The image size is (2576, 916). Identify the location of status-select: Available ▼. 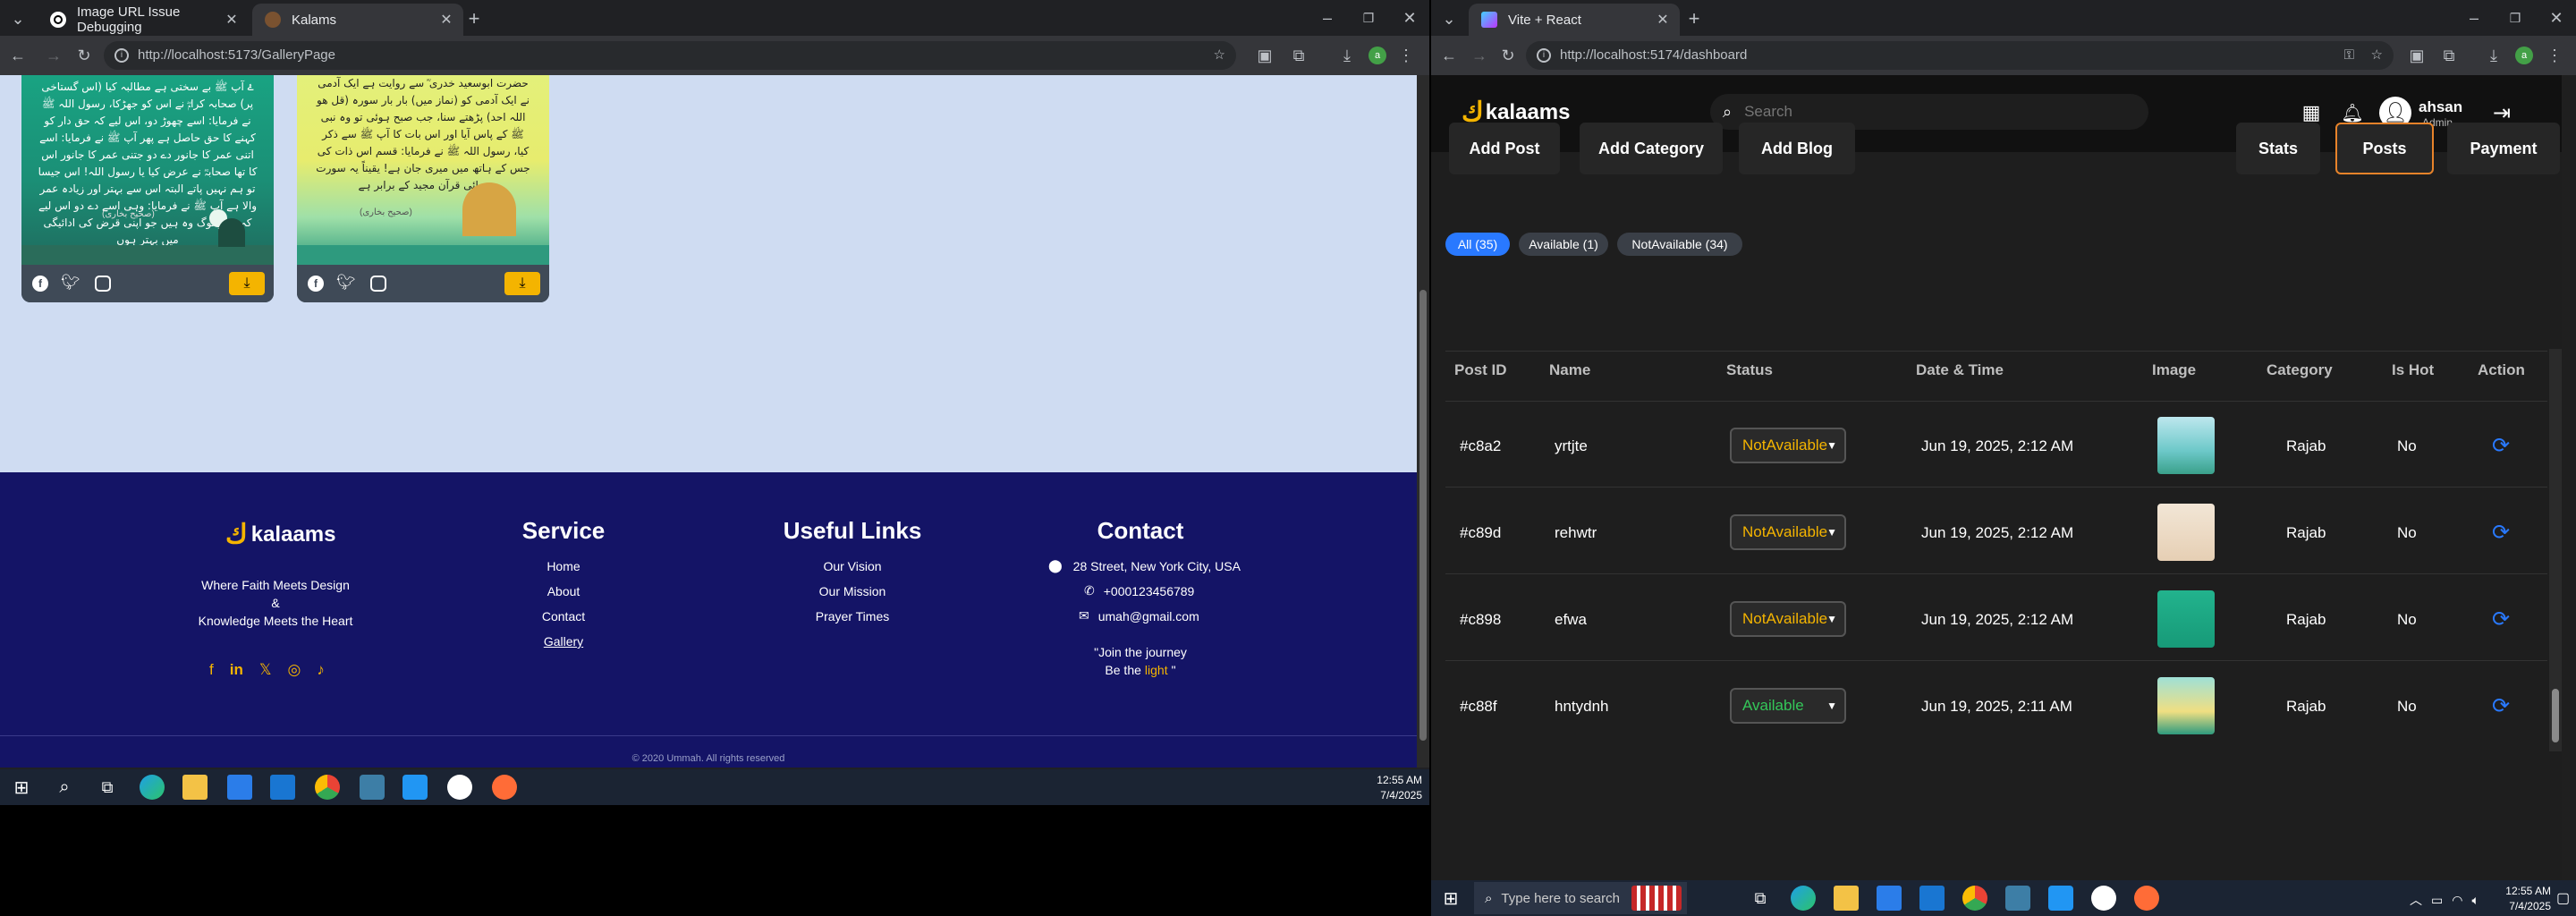
(1788, 706).